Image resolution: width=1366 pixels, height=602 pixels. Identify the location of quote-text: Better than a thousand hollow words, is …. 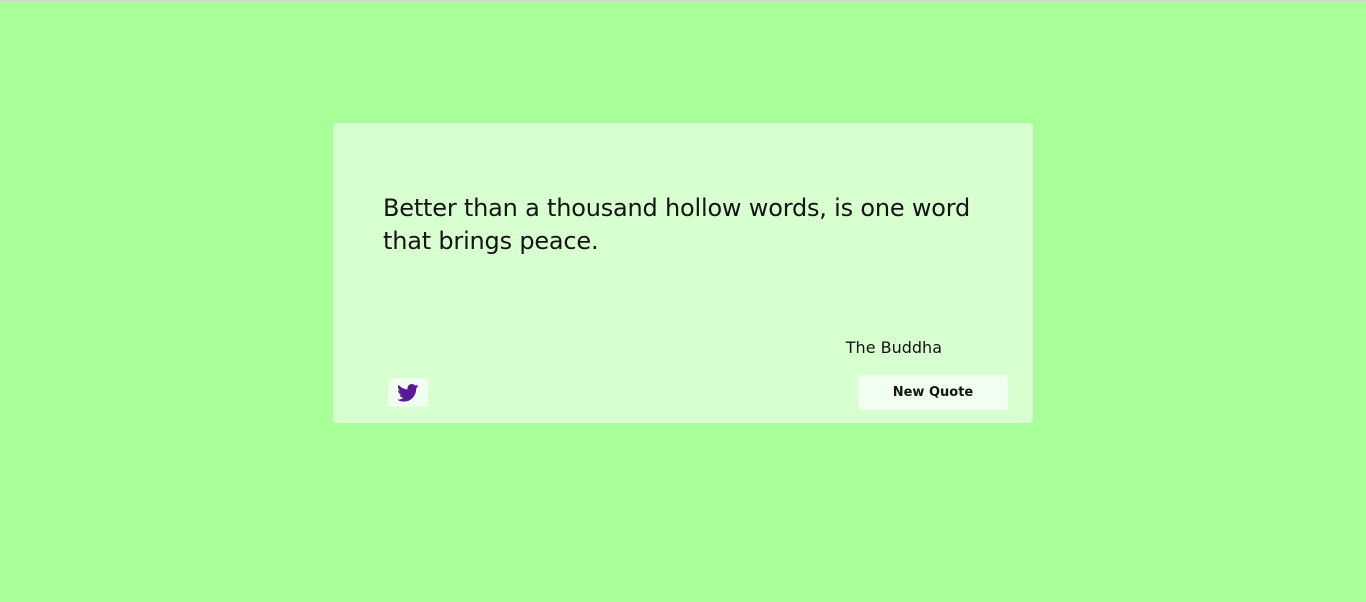
(677, 224).